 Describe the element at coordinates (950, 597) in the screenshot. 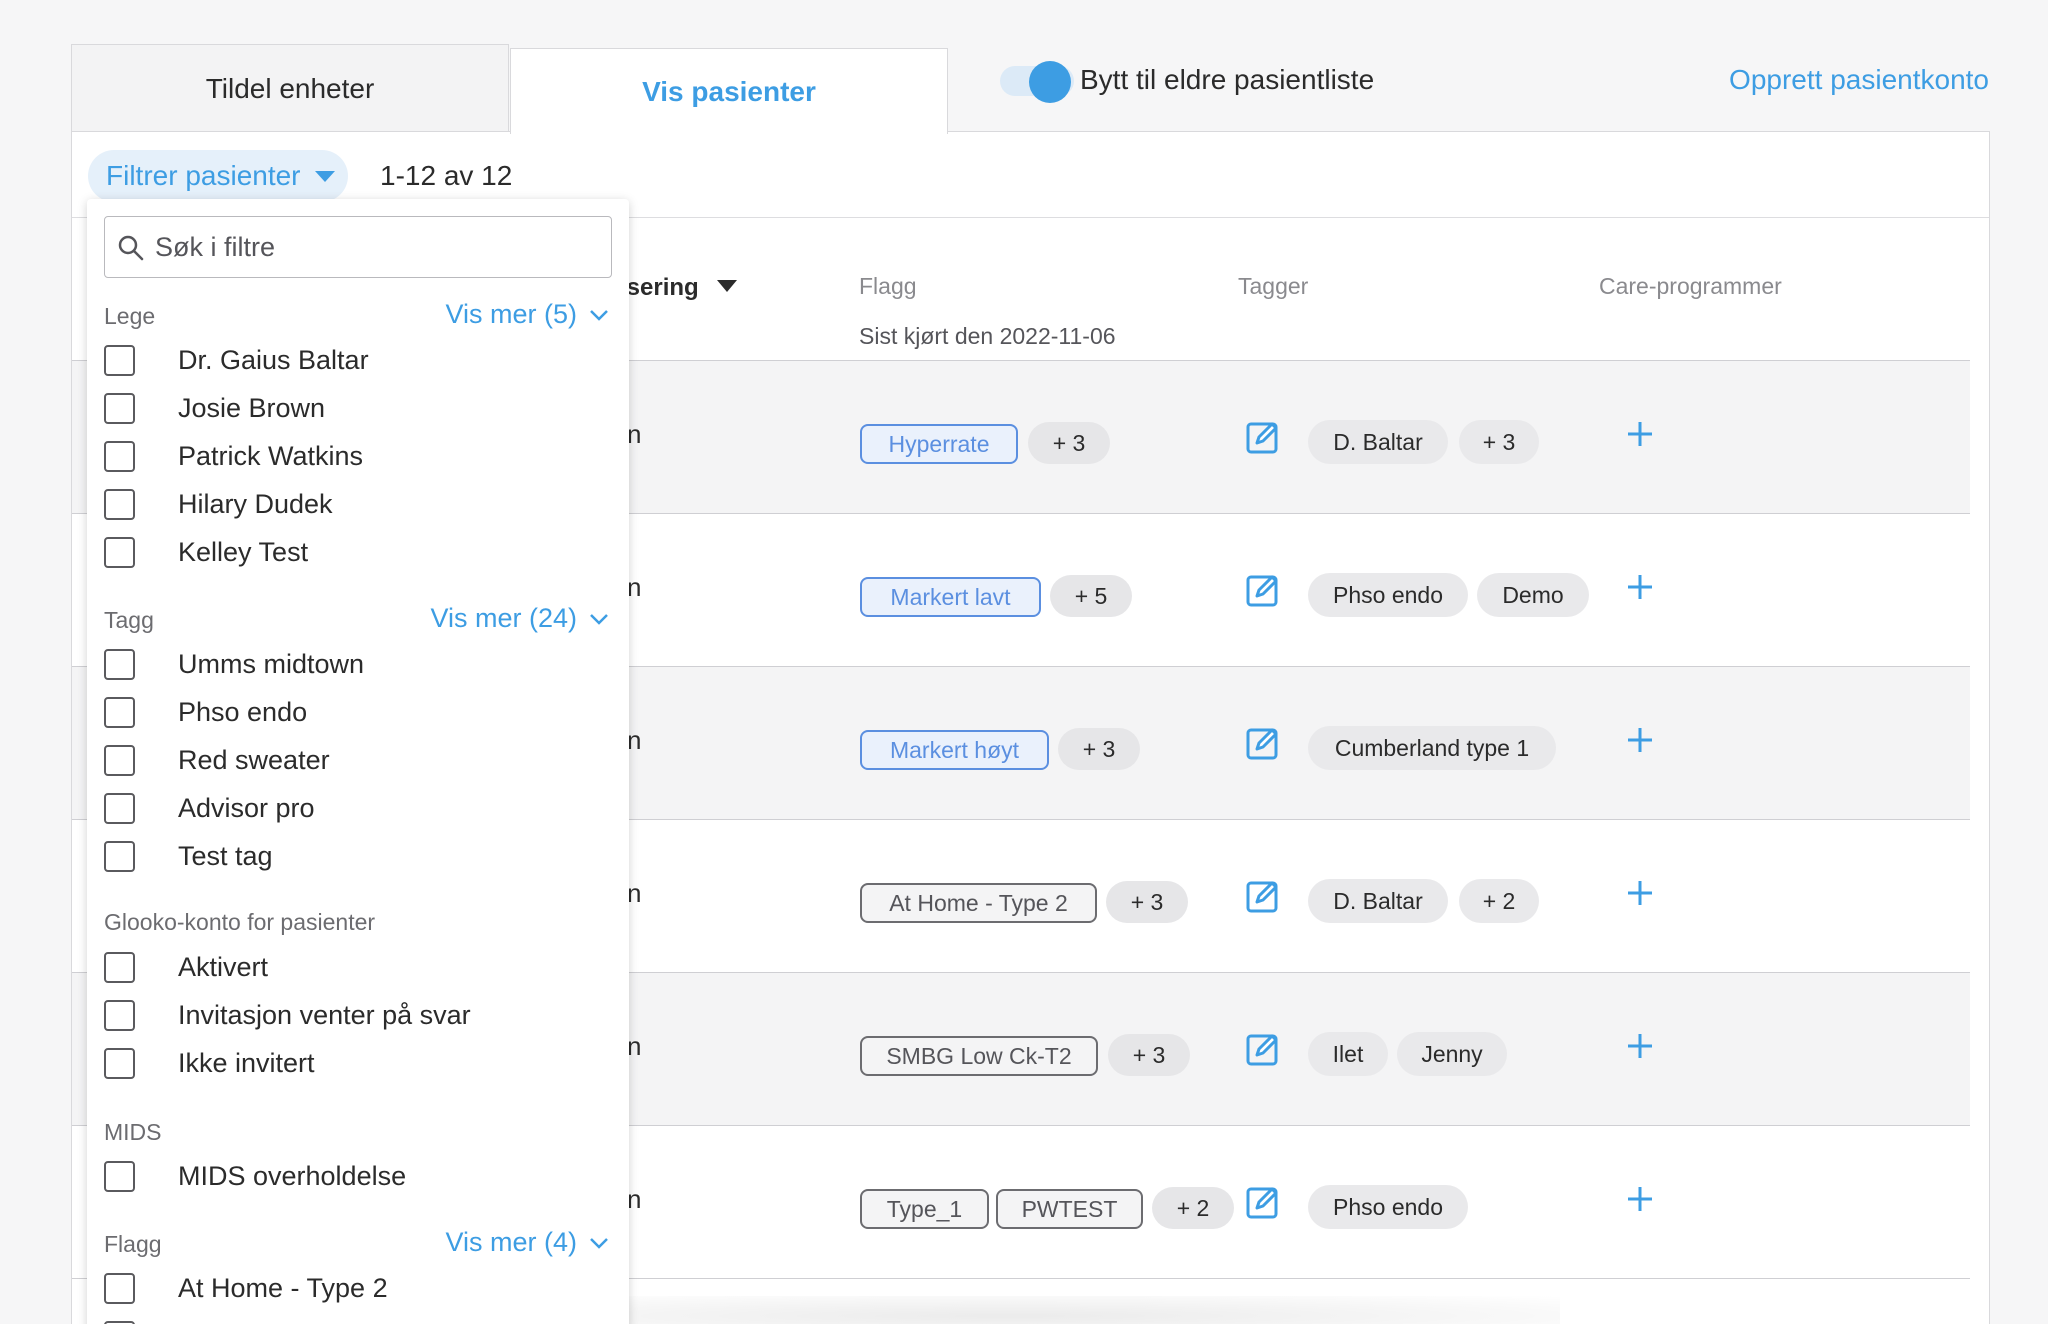

I see `flag-pill: Markert lavt` at that location.